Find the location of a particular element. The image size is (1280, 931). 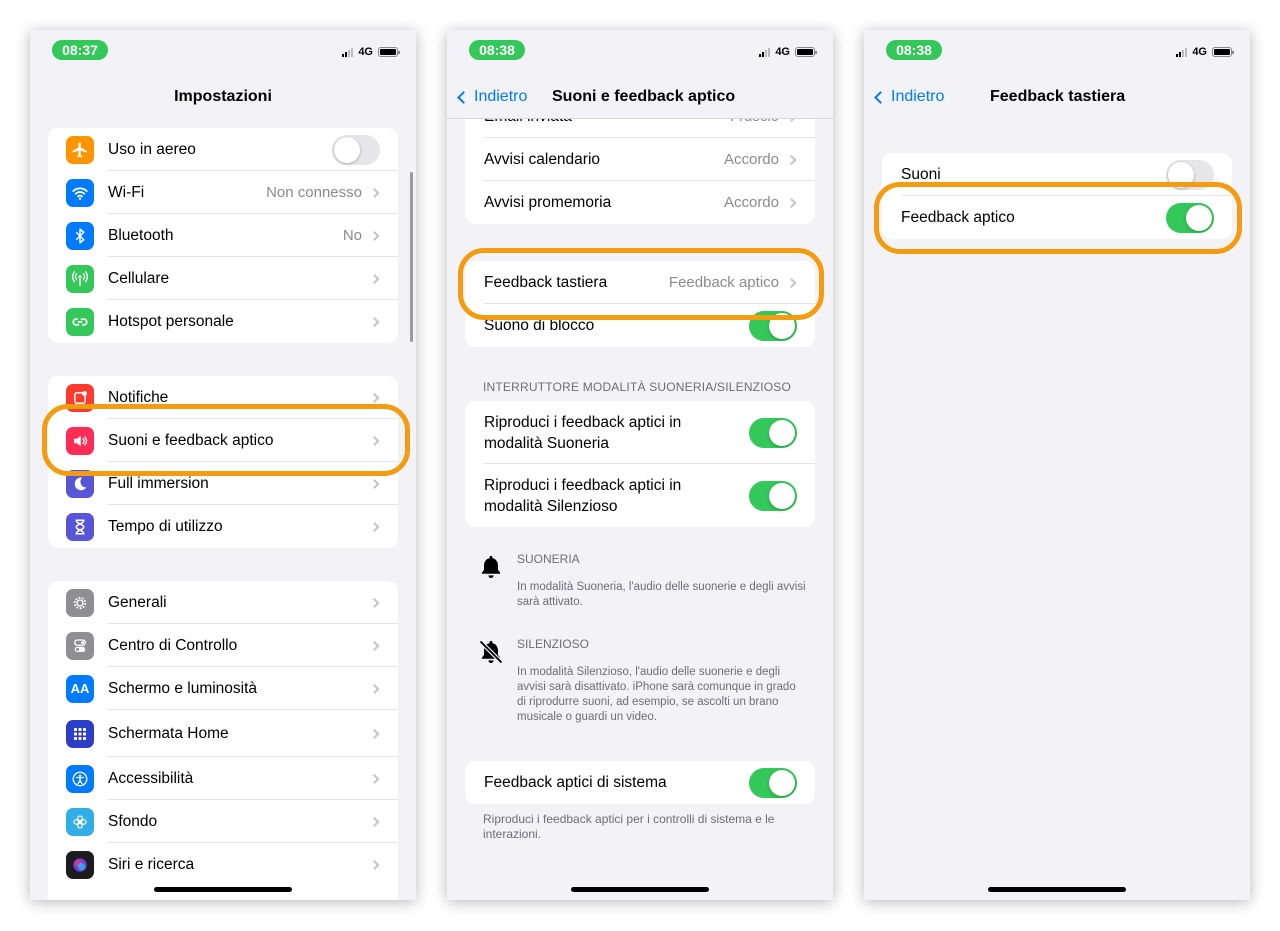

system-haptics-toggle is located at coordinates (773, 782).